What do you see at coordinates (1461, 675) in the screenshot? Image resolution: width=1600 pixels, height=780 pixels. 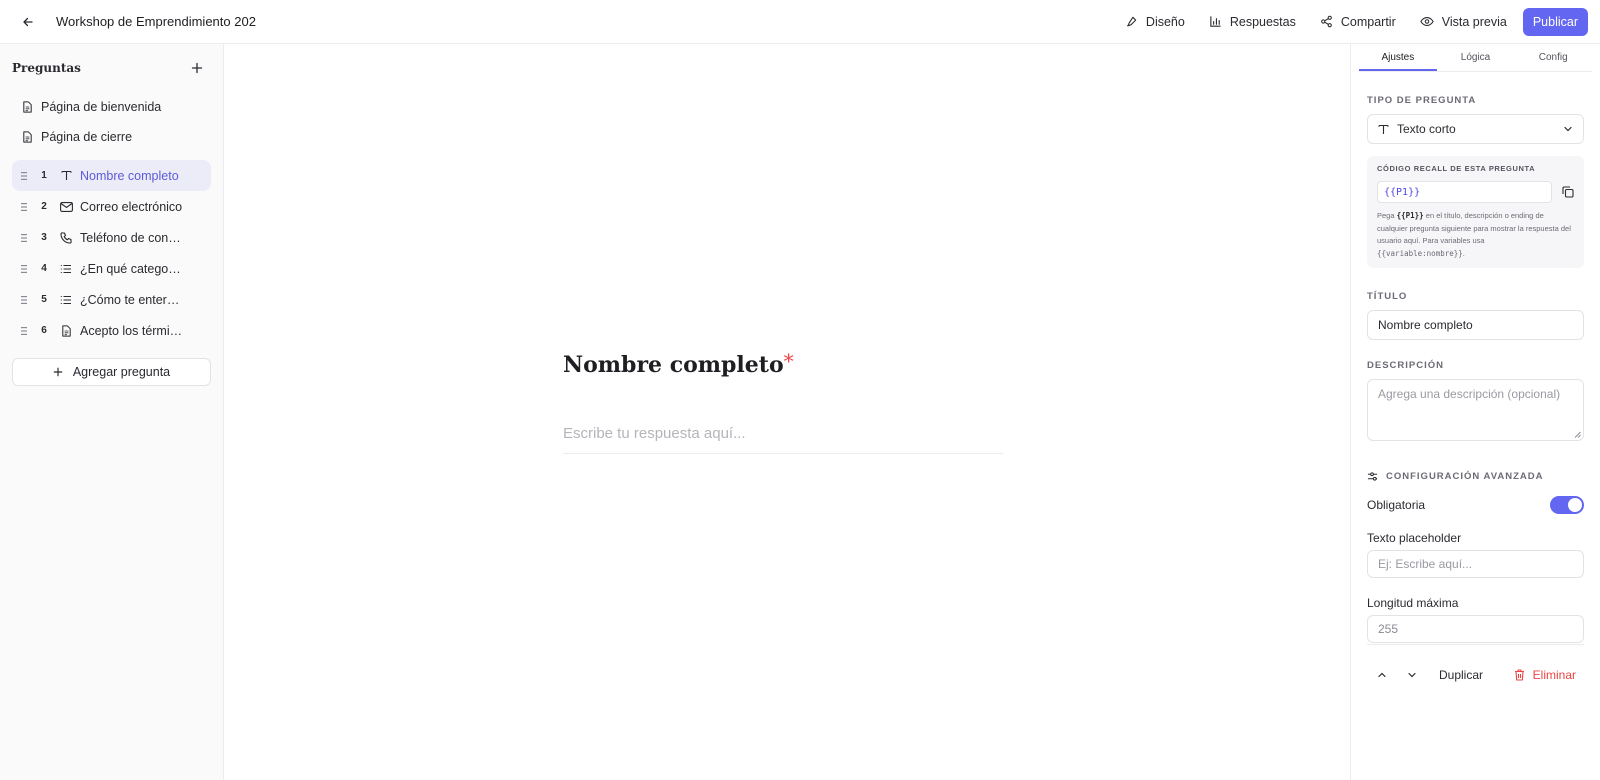 I see `duplicate-button: Duplicar` at bounding box center [1461, 675].